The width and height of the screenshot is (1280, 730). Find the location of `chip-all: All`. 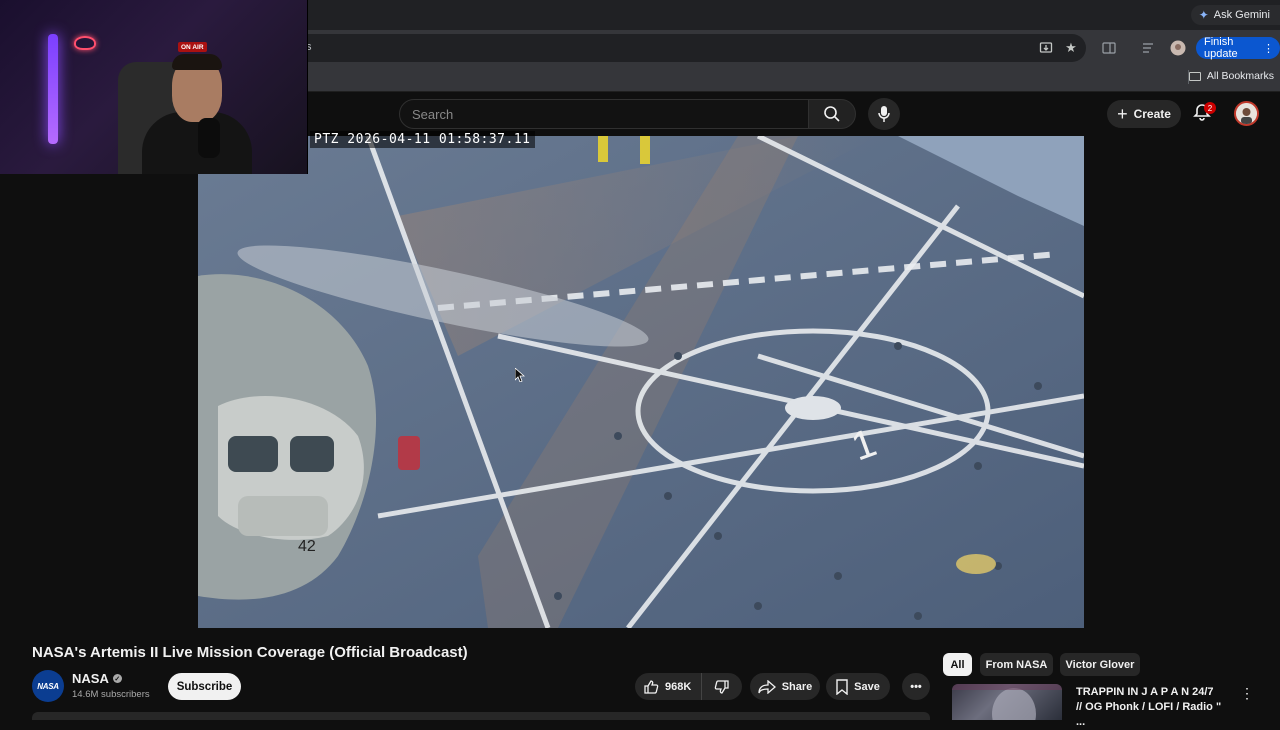

chip-all: All is located at coordinates (957, 664).